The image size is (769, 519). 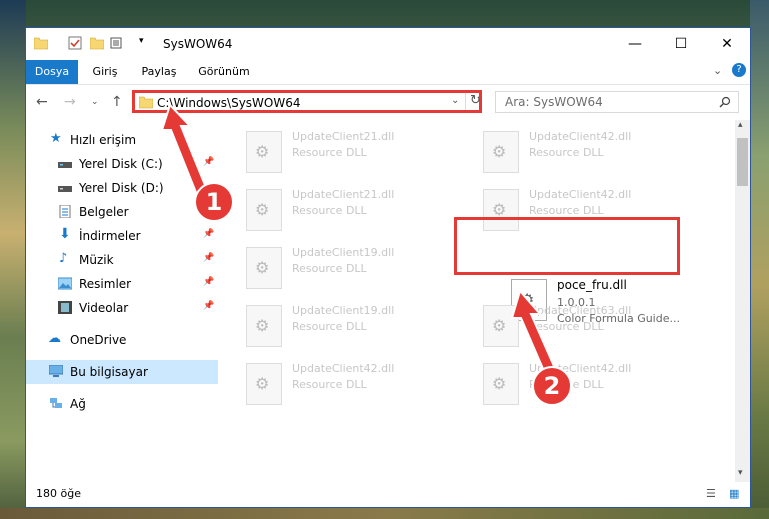 What do you see at coordinates (65, 307) in the screenshot?
I see `video-icon` at bounding box center [65, 307].